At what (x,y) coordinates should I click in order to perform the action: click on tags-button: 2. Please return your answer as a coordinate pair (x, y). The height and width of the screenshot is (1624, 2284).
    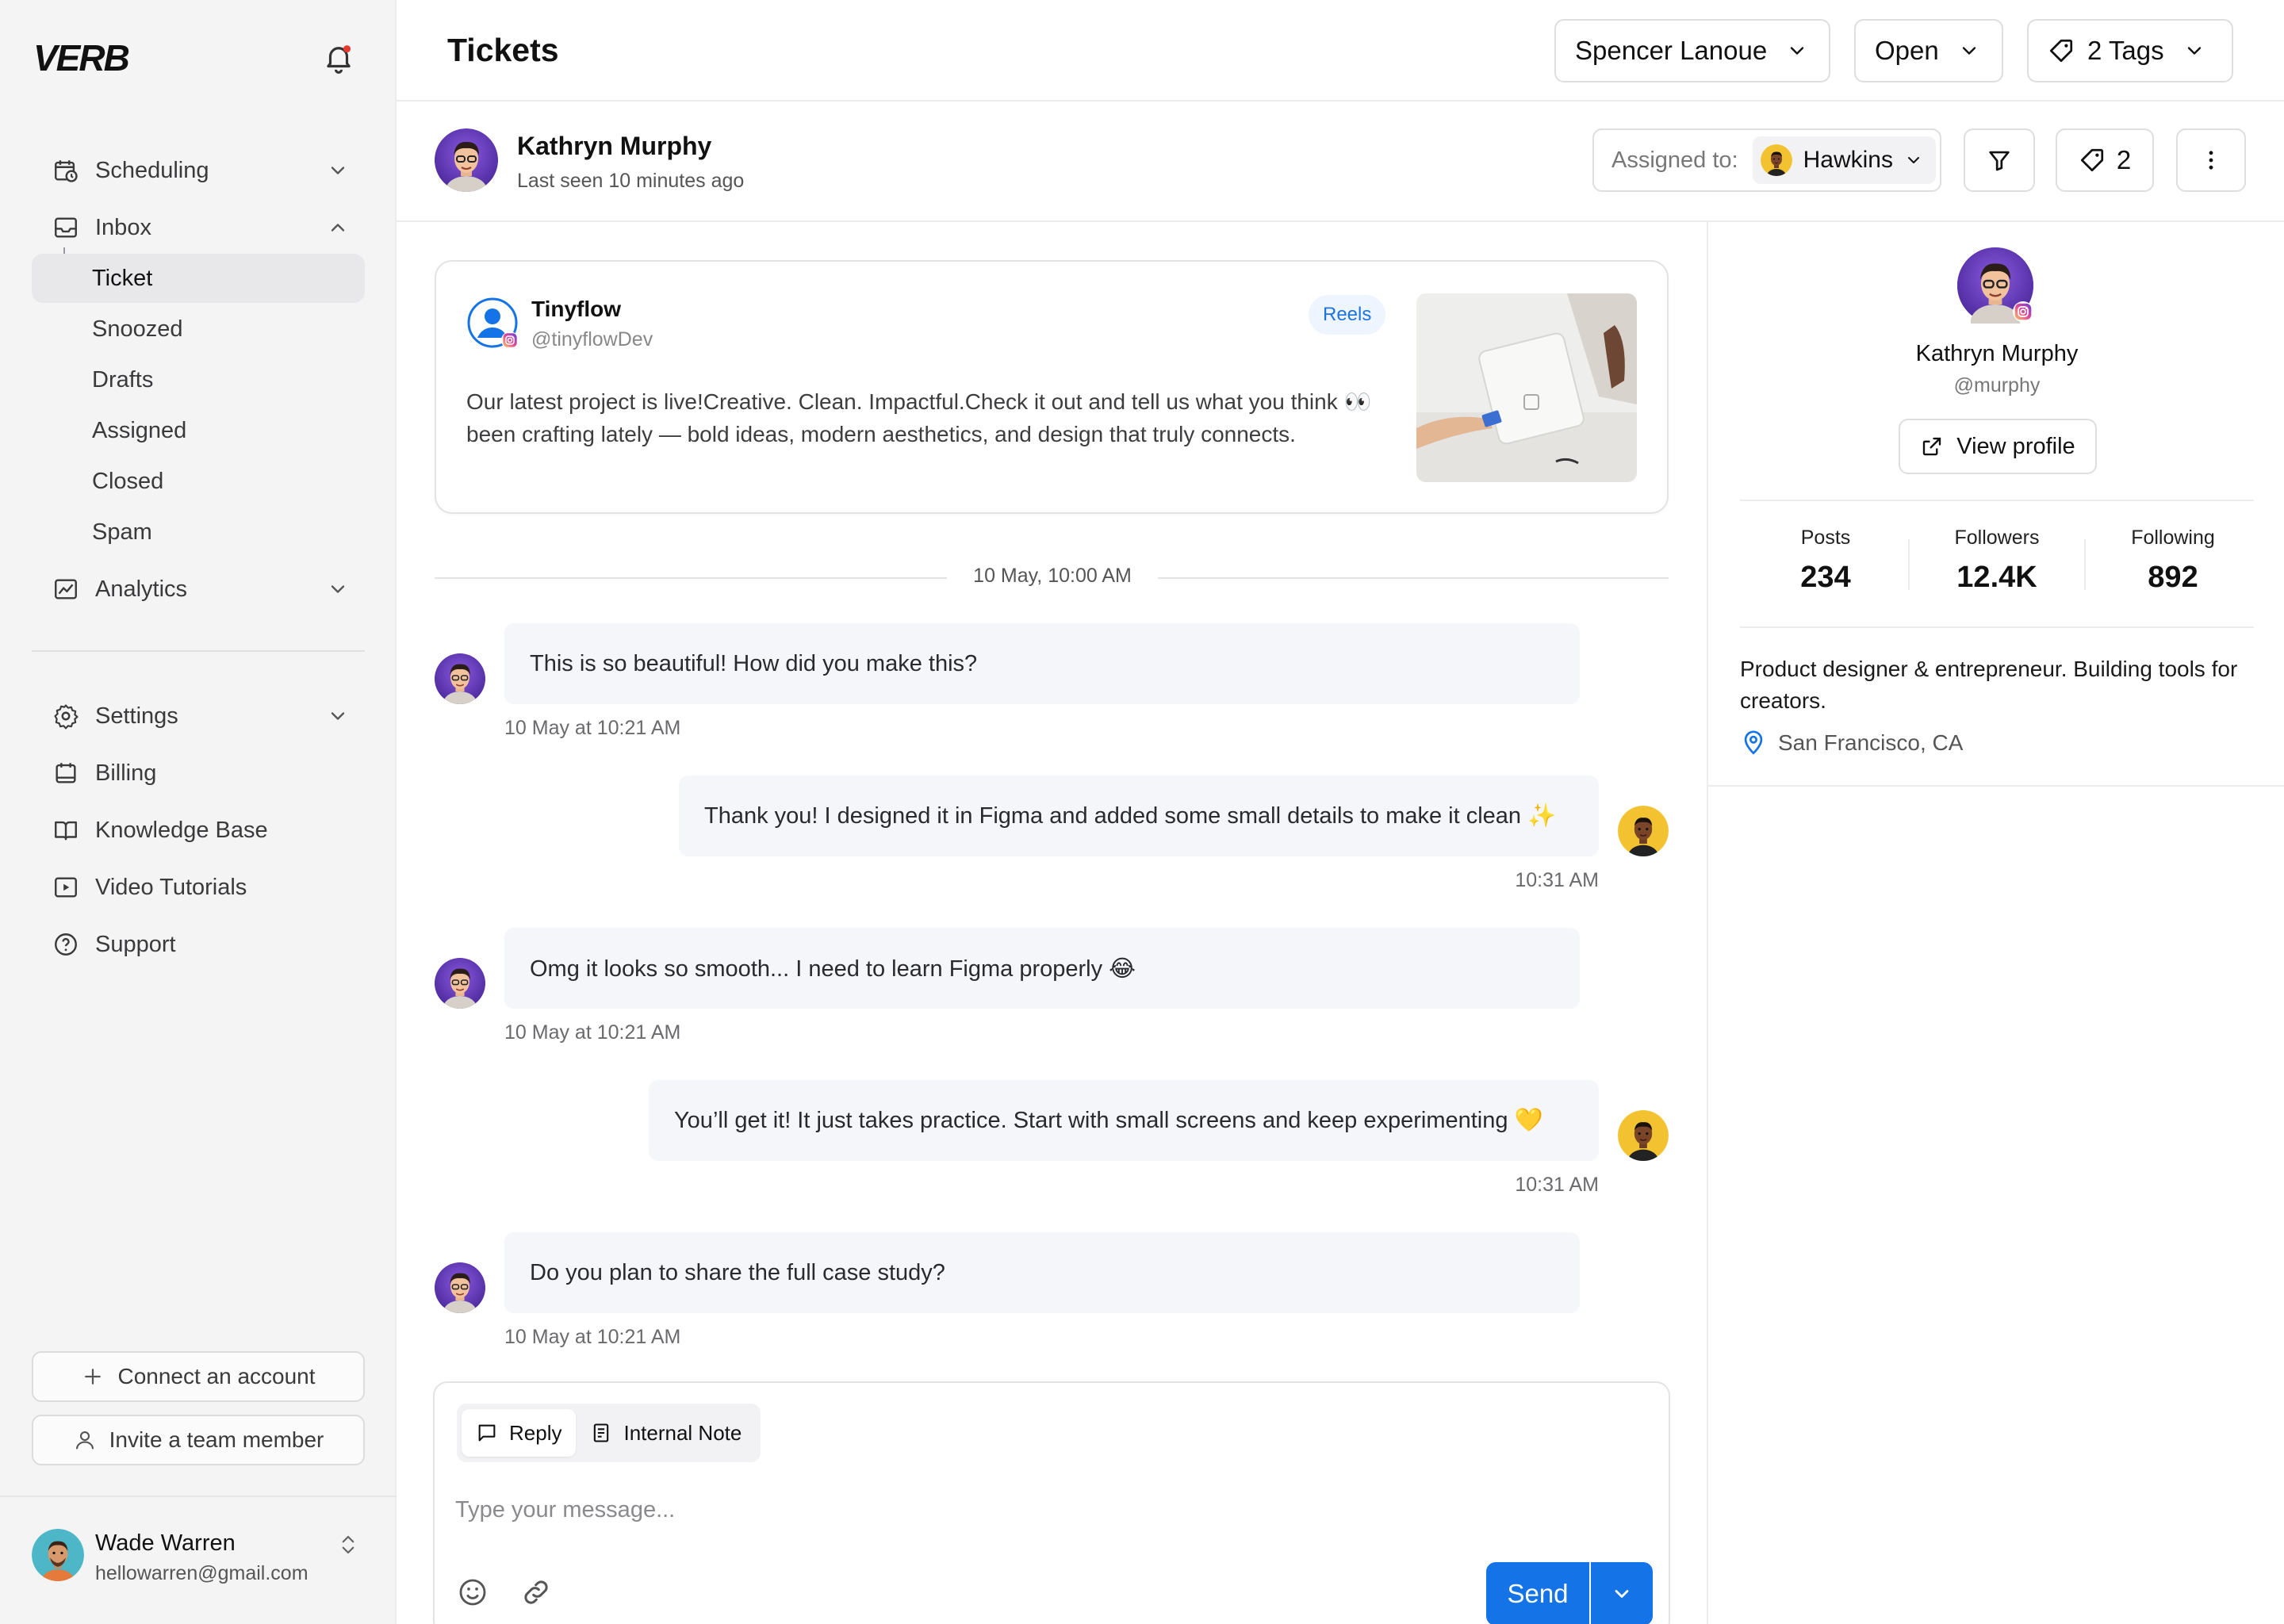
    Looking at the image, I should click on (2105, 160).